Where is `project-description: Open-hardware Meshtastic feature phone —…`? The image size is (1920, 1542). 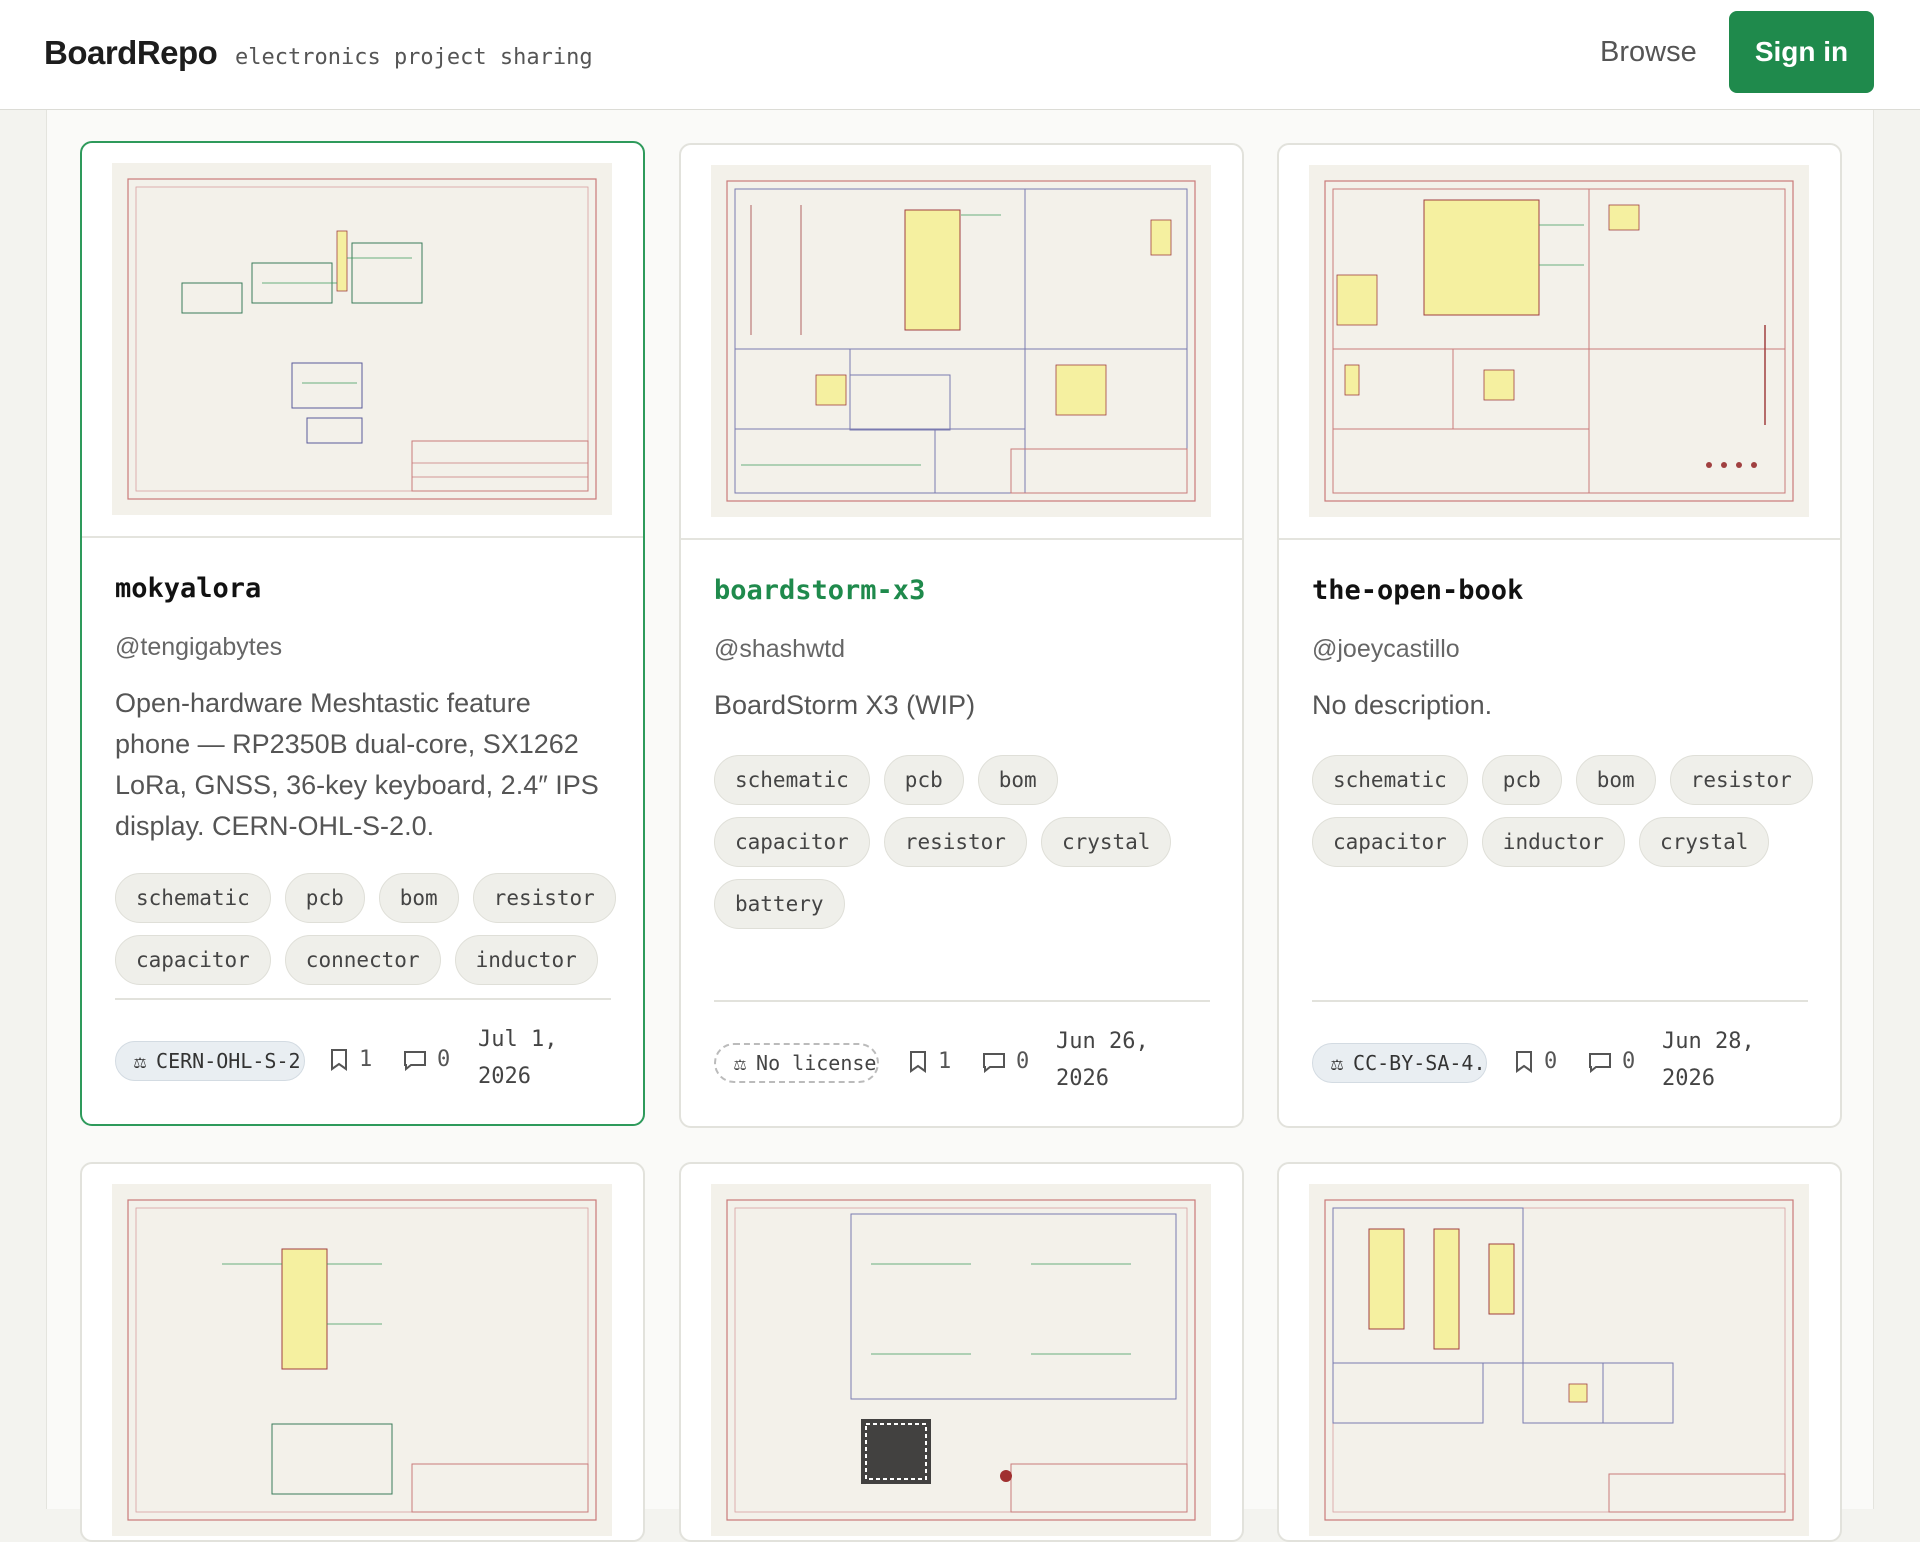
project-description: Open-hardware Meshtastic feature phone —… is located at coordinates (357, 764).